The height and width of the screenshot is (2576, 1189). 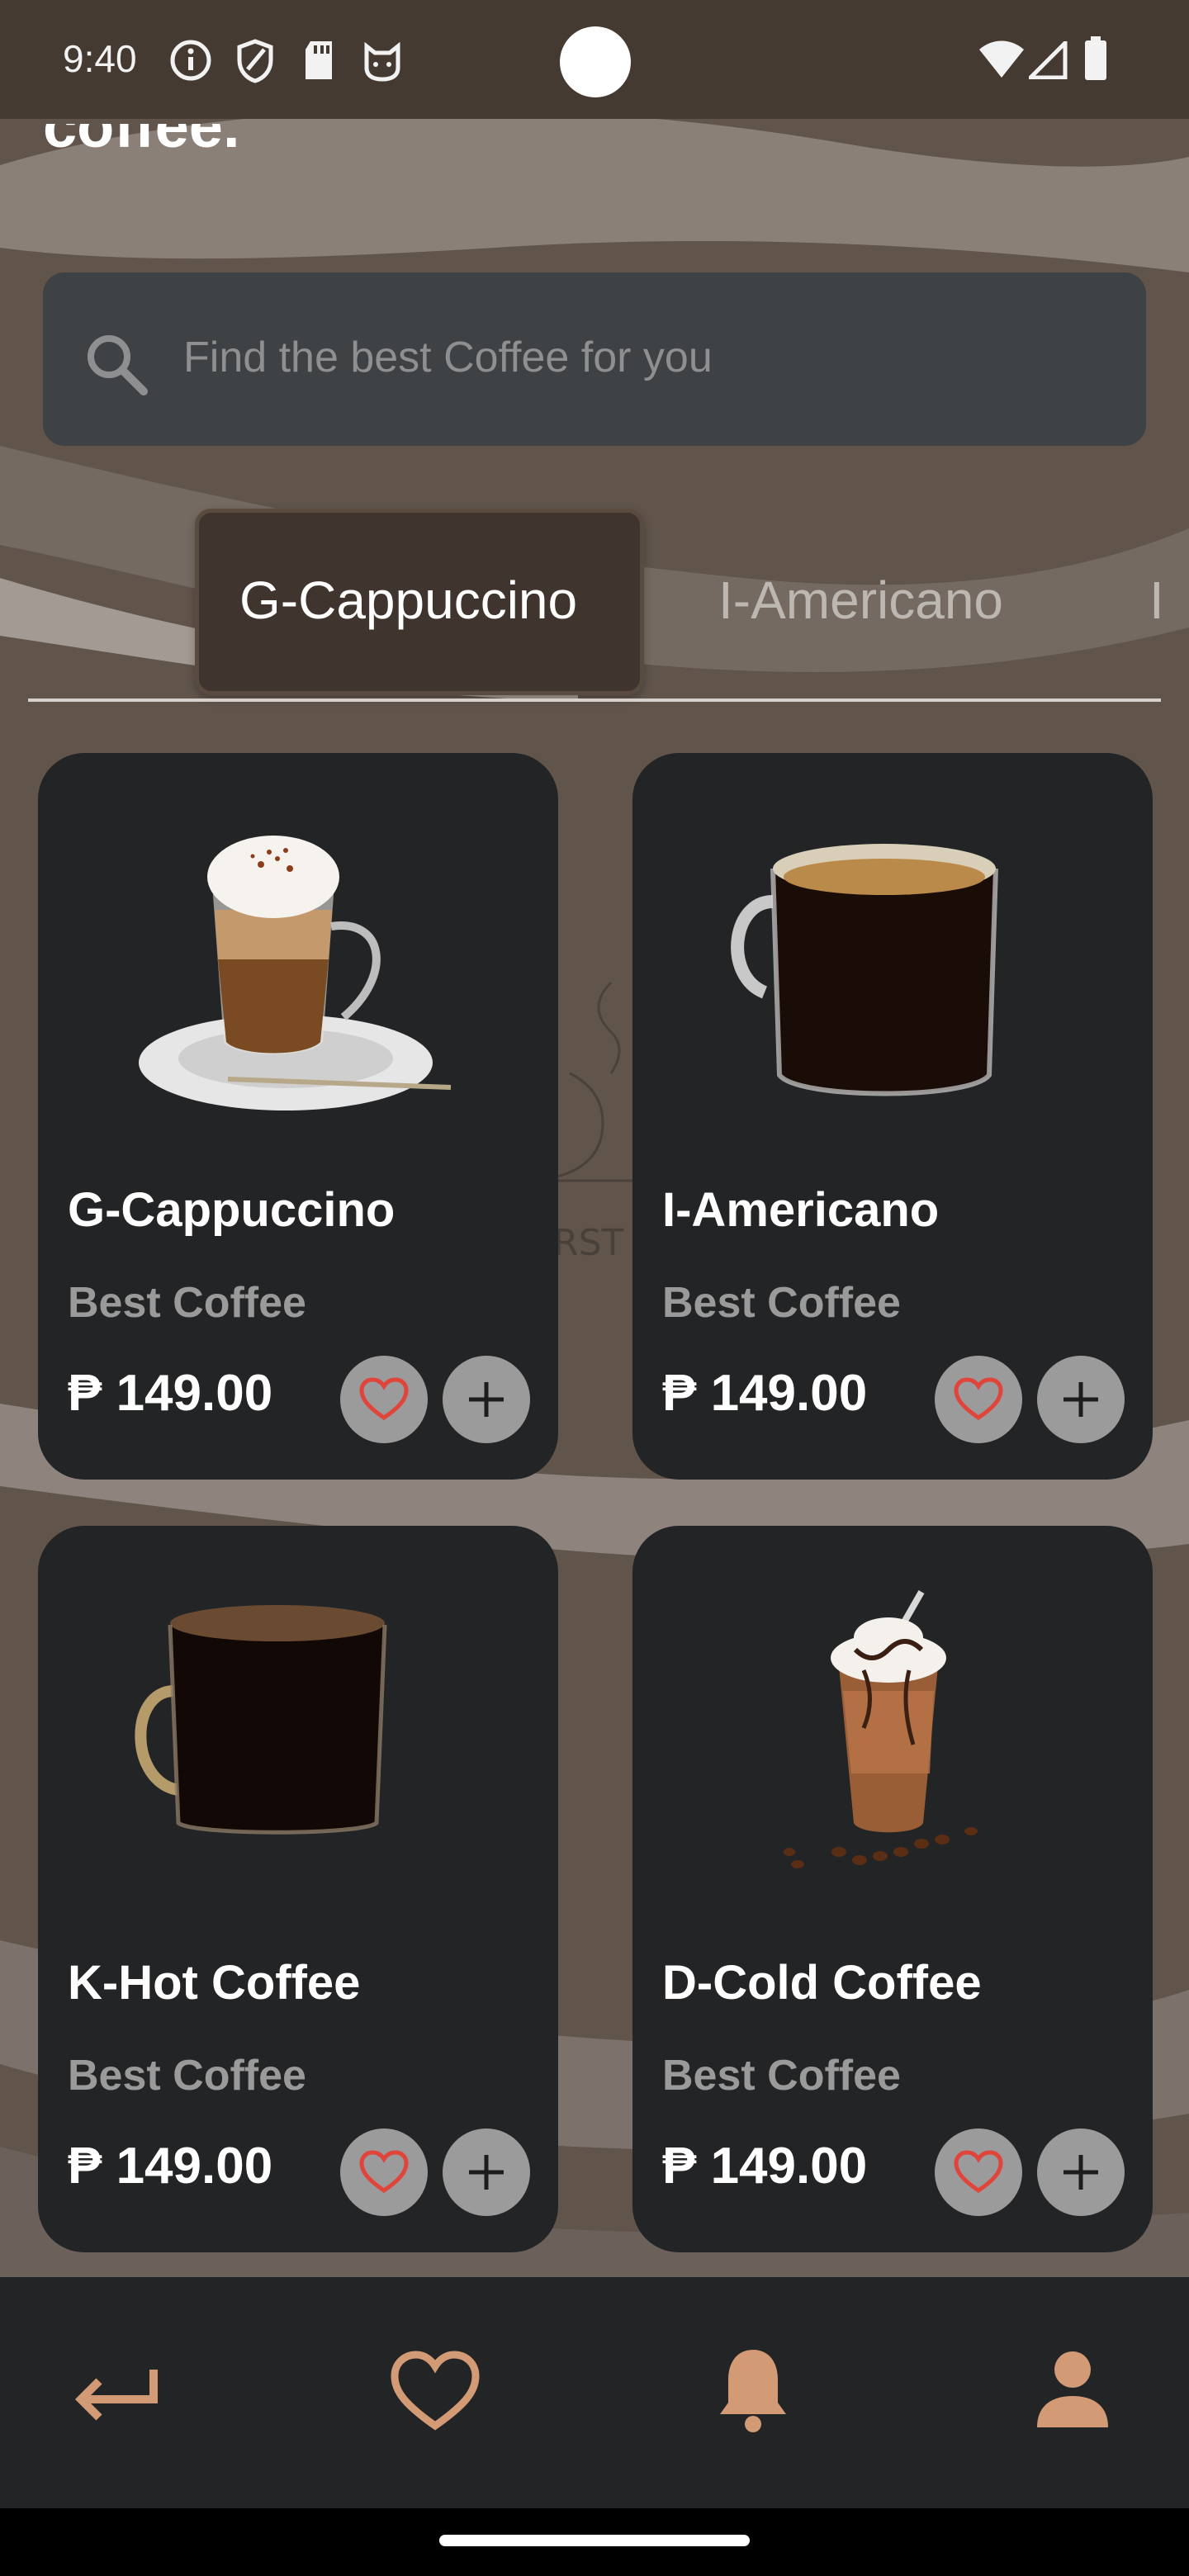 I want to click on product-name: K-Hot Coffee, so click(x=214, y=1983).